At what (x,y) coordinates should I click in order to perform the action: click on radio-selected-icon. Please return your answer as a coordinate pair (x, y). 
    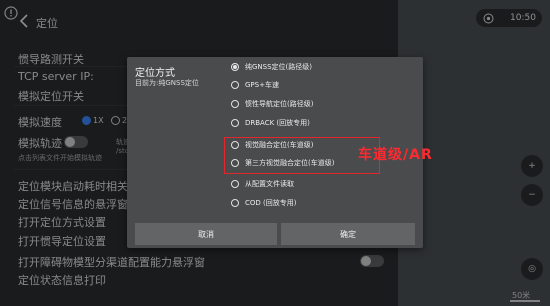
    Looking at the image, I should click on (235, 67).